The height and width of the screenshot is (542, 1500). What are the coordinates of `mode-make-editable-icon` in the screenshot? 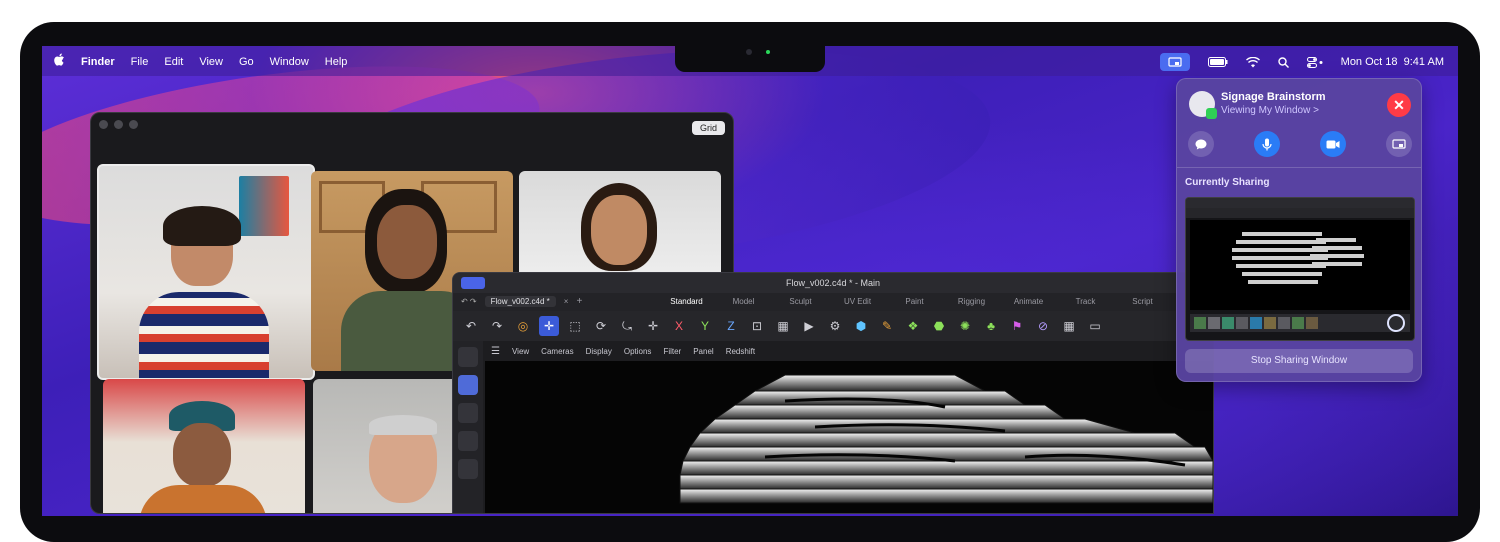 It's located at (468, 357).